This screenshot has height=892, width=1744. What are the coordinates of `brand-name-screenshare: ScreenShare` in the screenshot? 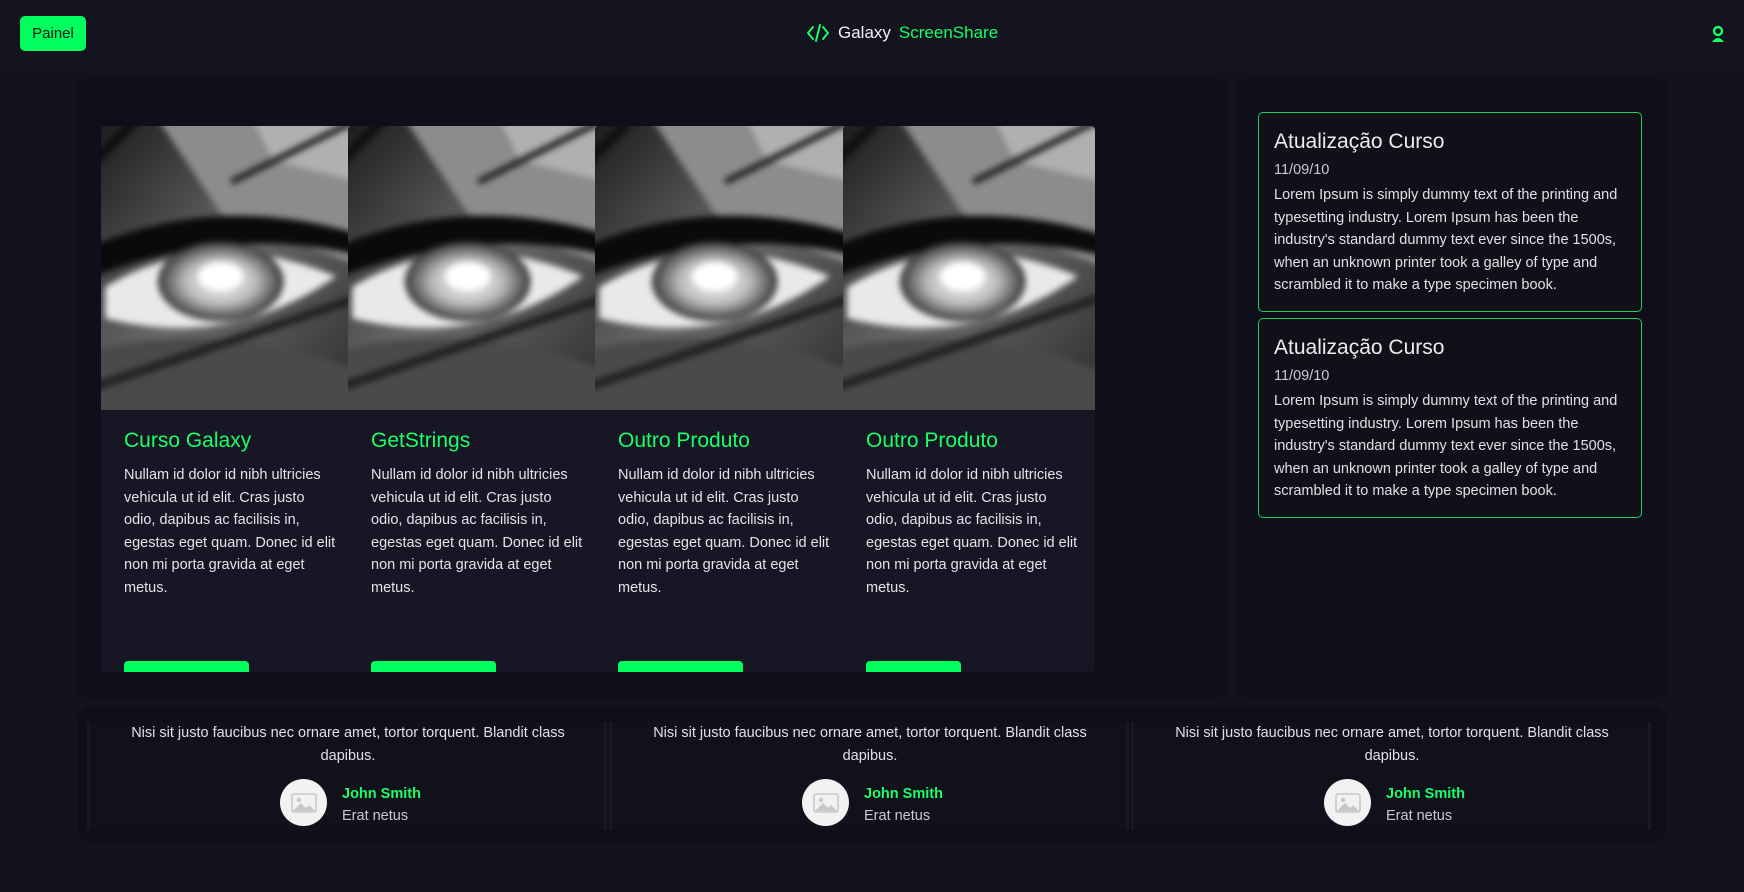 It's located at (948, 32).